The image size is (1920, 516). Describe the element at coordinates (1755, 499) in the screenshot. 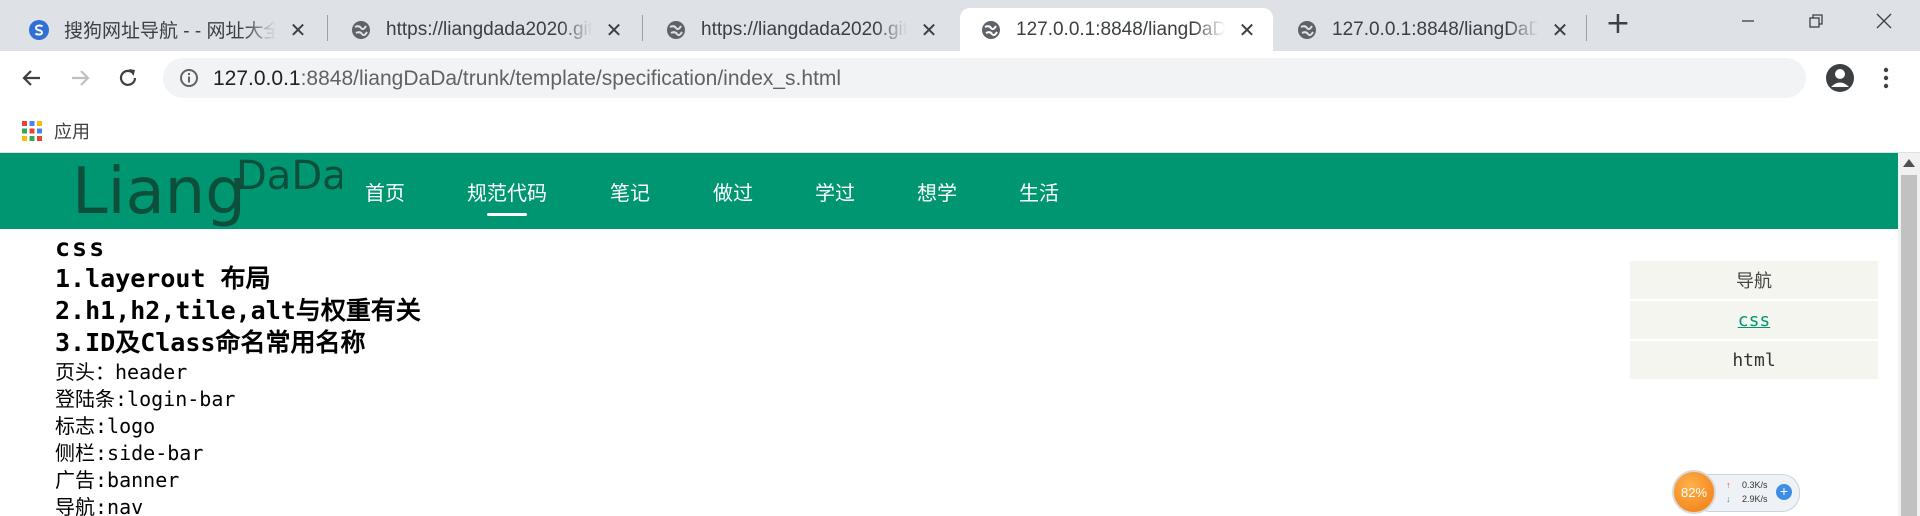

I see `download-speed: 2.9K/s` at that location.